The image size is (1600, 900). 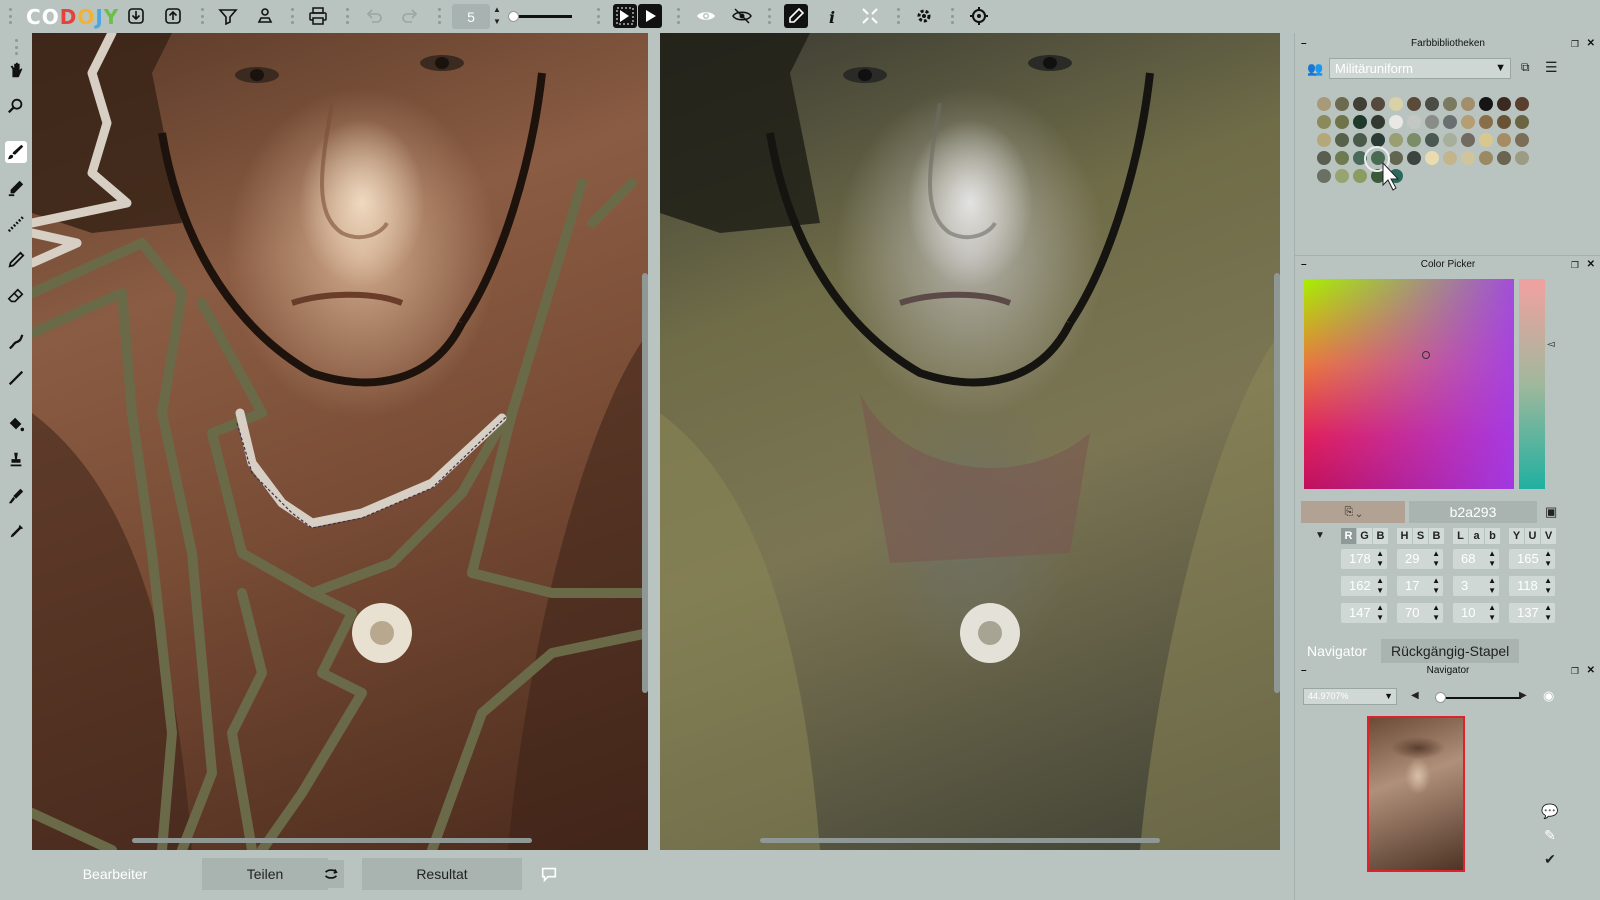 I want to click on image-icon: ▣, so click(x=1551, y=512).